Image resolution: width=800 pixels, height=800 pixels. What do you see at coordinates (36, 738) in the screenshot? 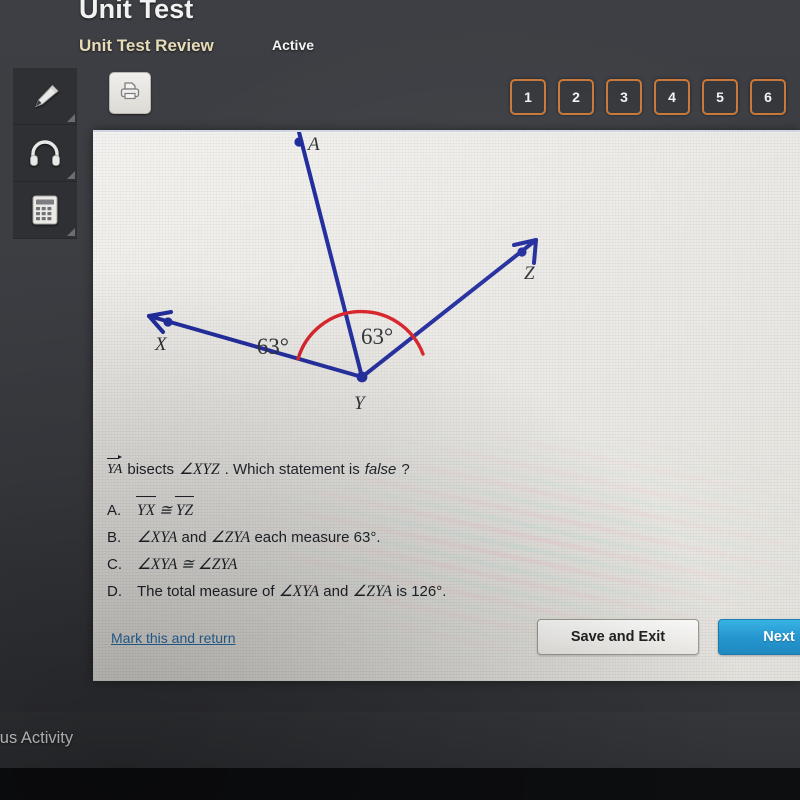
I see `previous-activity-link: Previous Activity` at bounding box center [36, 738].